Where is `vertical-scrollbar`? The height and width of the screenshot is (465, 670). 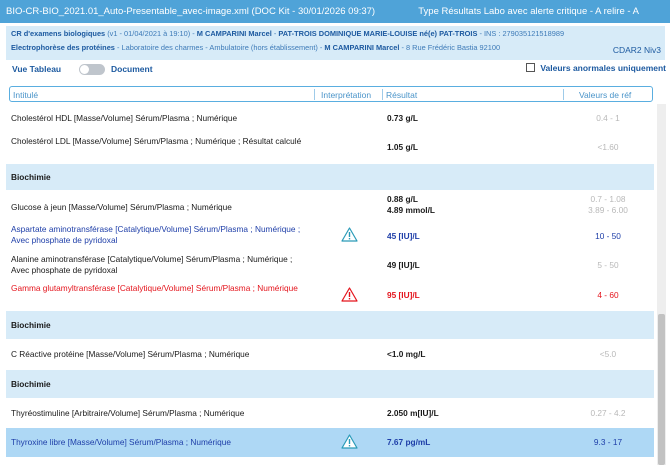
vertical-scrollbar is located at coordinates (661, 284).